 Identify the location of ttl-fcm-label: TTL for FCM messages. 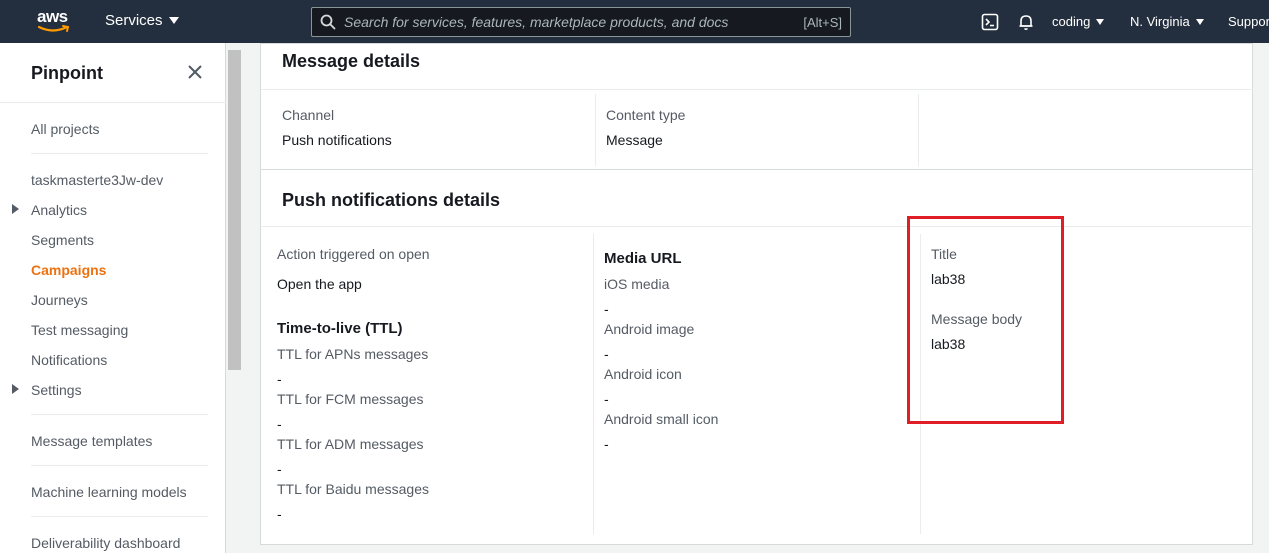
(350, 399).